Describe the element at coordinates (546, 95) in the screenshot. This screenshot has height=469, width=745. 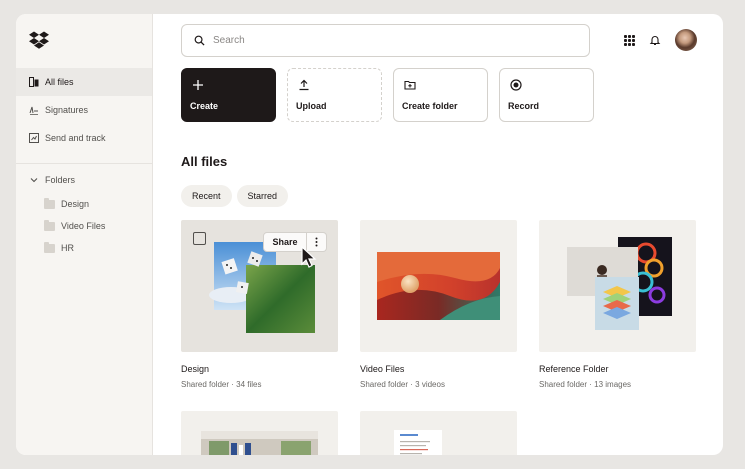
I see `record-button: Record` at that location.